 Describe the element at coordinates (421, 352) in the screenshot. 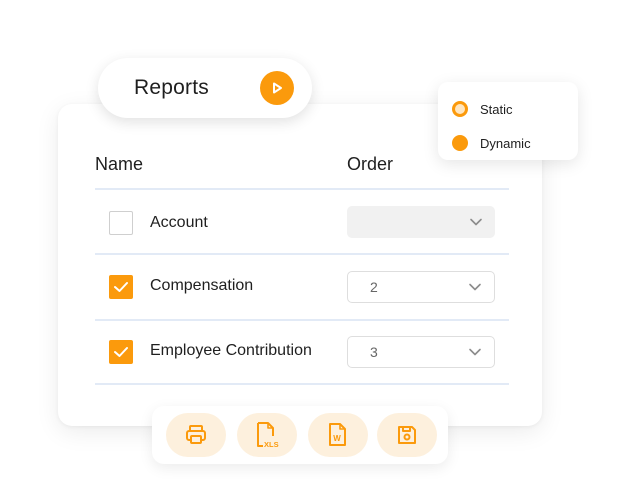

I see `order-select-employee-contribution: 3` at that location.